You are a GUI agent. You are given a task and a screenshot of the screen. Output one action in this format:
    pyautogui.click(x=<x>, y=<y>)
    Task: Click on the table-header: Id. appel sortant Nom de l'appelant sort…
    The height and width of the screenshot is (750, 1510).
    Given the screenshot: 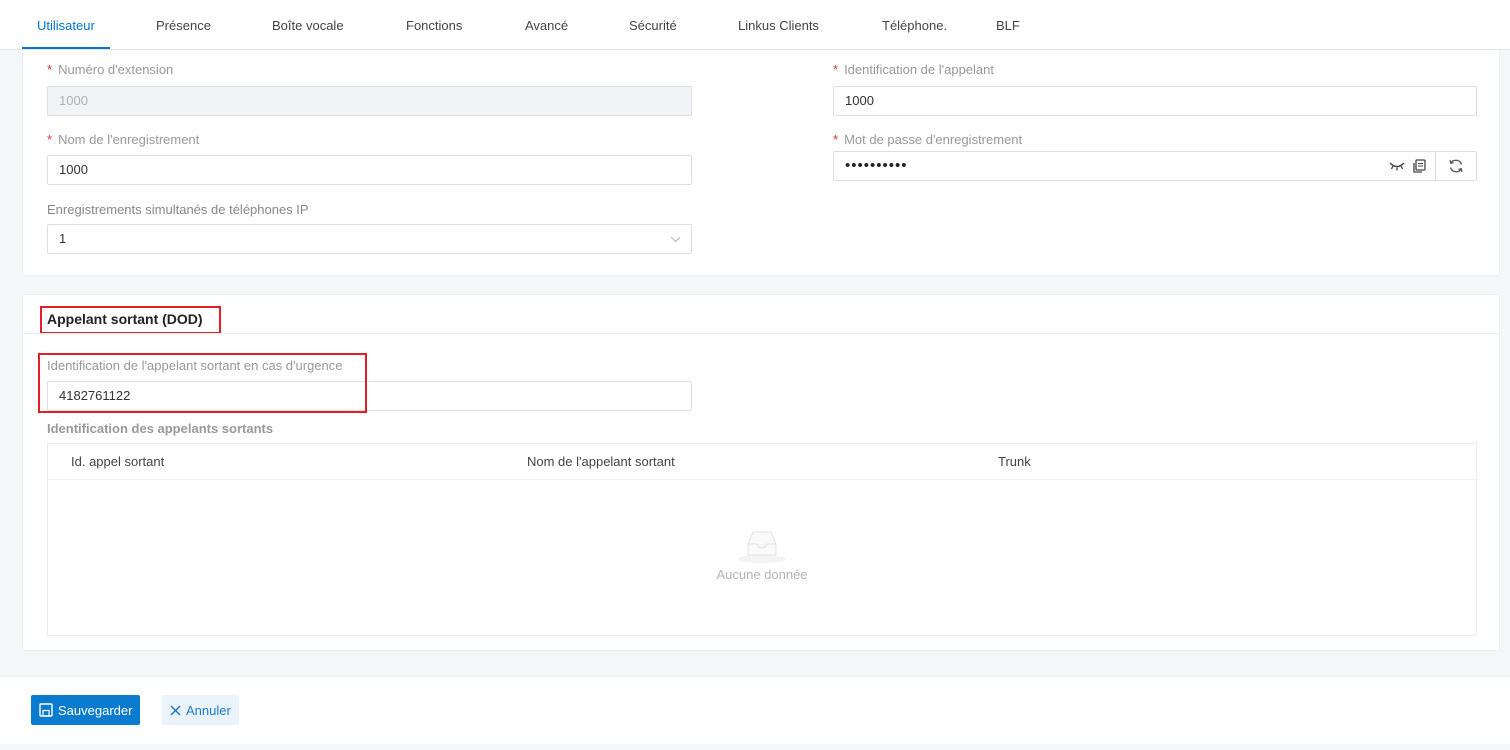 What is the action you would take?
    pyautogui.click(x=762, y=462)
    